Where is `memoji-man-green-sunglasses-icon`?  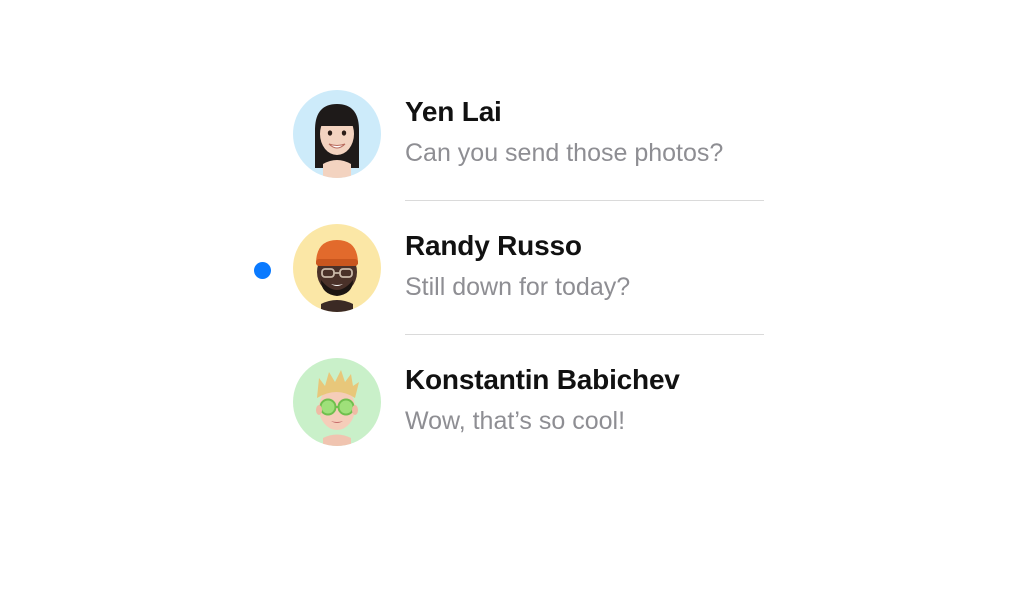 memoji-man-green-sunglasses-icon is located at coordinates (337, 402).